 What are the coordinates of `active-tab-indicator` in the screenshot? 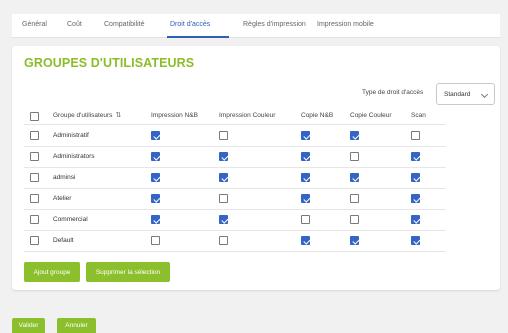 It's located at (198, 37).